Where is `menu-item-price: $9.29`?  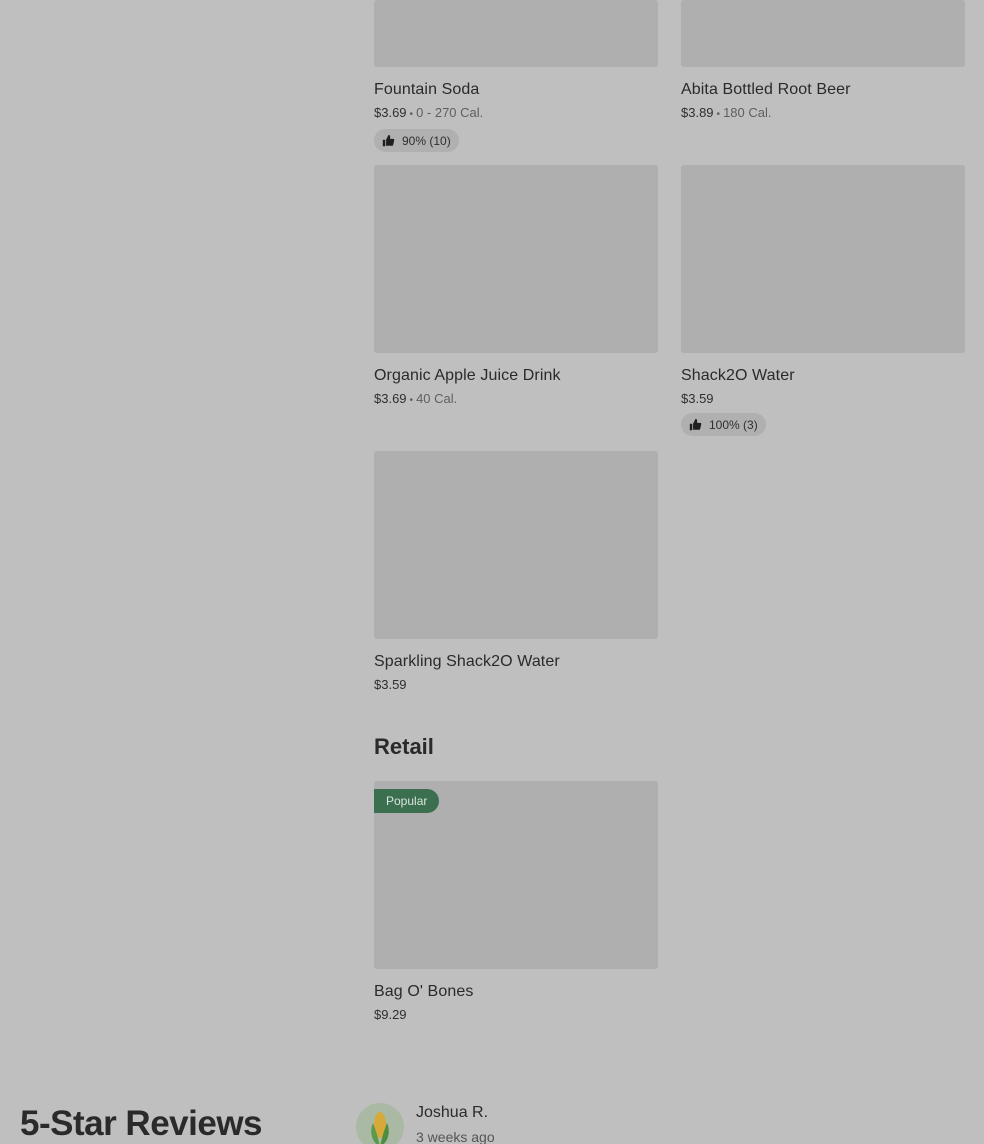
menu-item-price: $9.29 is located at coordinates (390, 1014).